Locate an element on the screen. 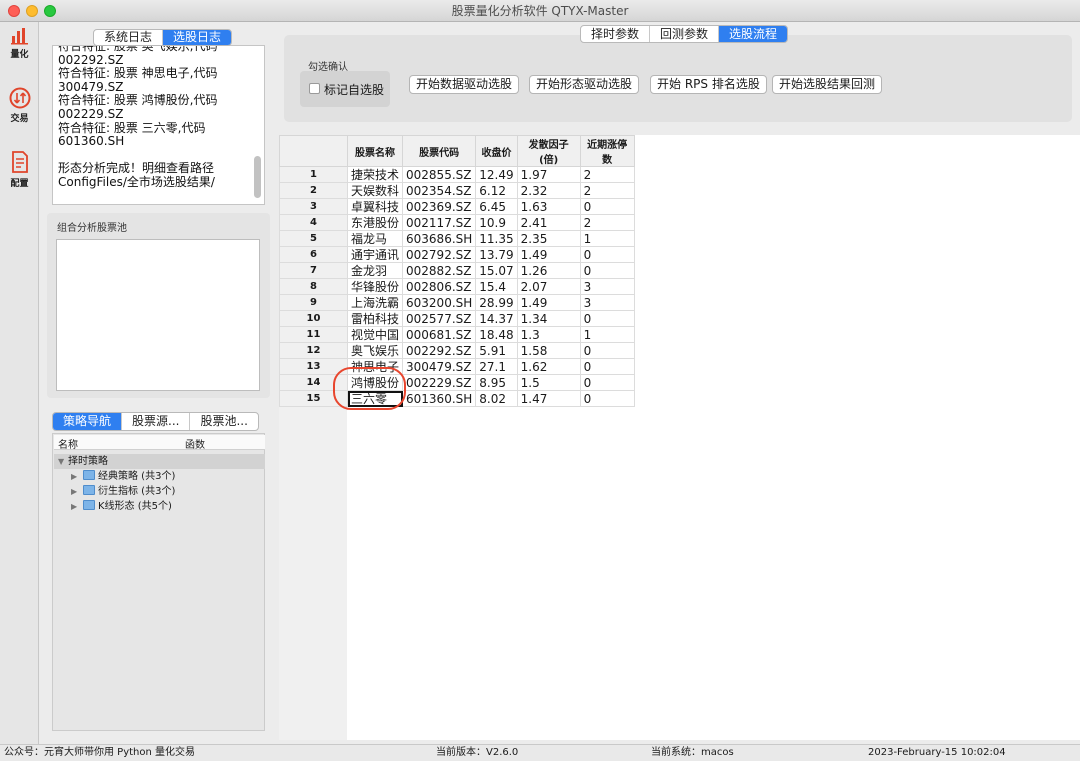  factor-cell: 1.63 is located at coordinates (548, 206).